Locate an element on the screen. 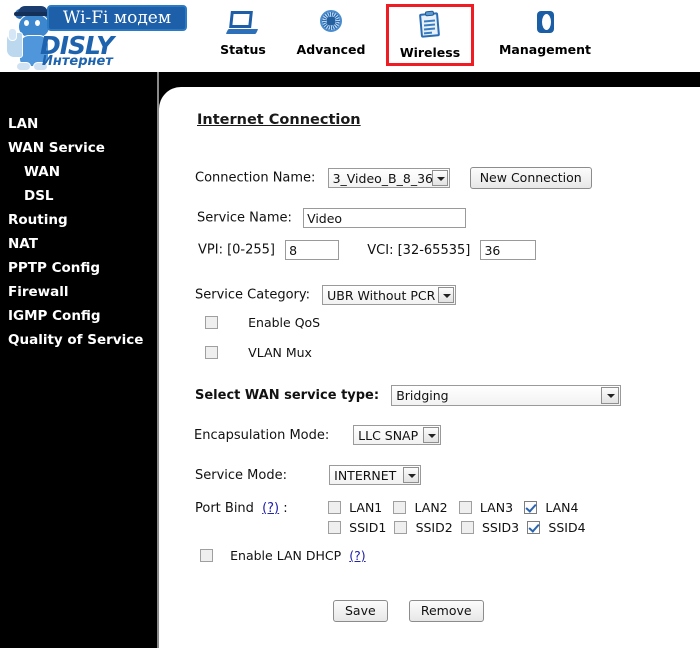  service-category-select: UBR Without PCR is located at coordinates (389, 295).